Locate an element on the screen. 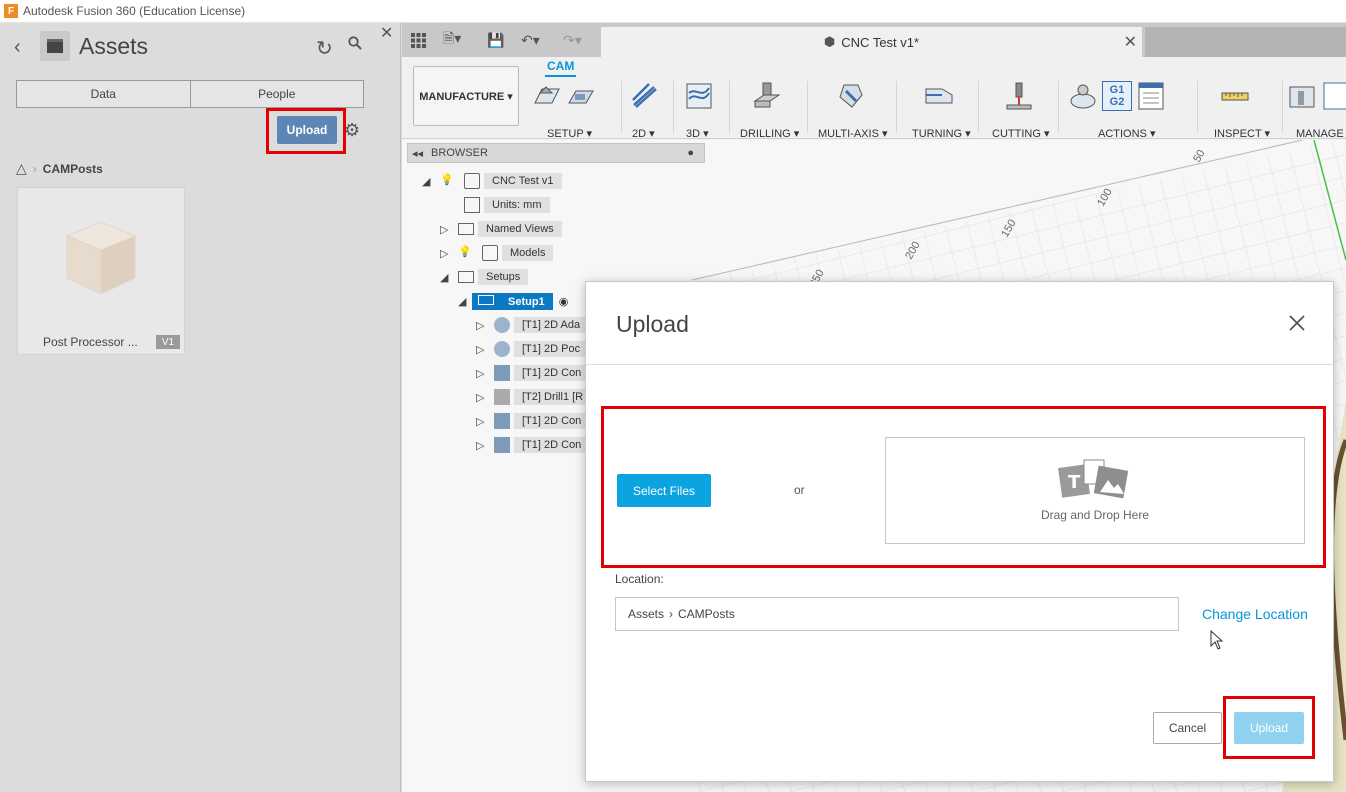 Image resolution: width=1346 pixels, height=792 pixels. panel-upload-button: Upload is located at coordinates (307, 130).